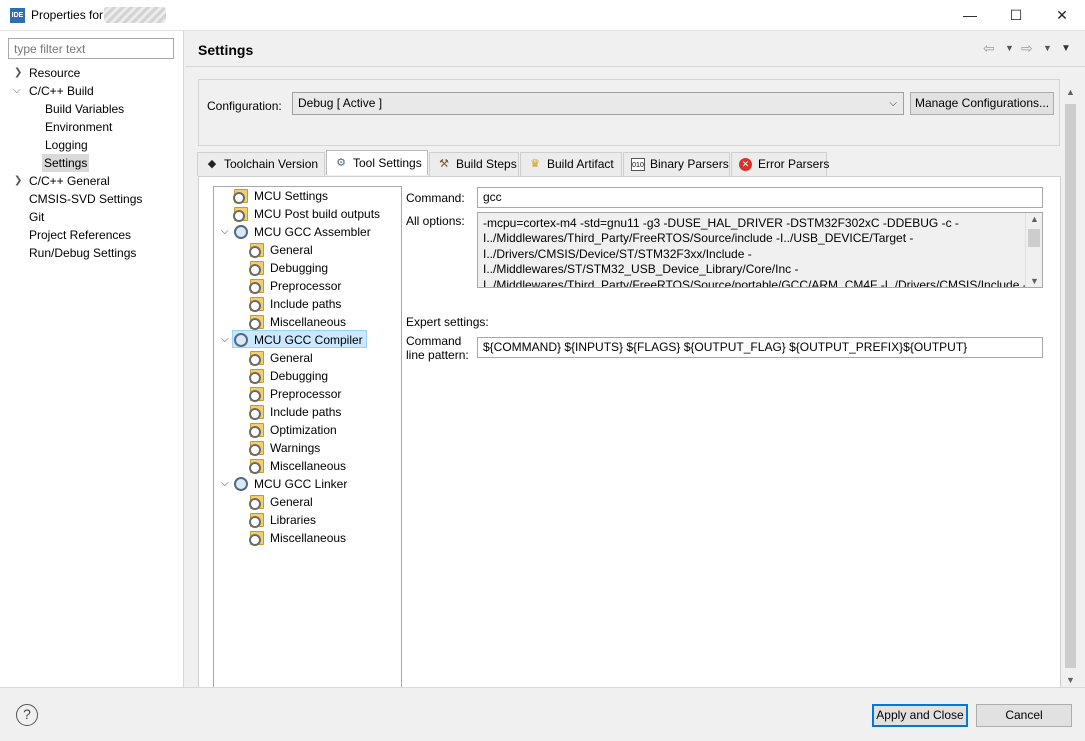 This screenshot has height=741, width=1085. Describe the element at coordinates (341, 163) in the screenshot. I see `gear-icon: ⚙` at that location.